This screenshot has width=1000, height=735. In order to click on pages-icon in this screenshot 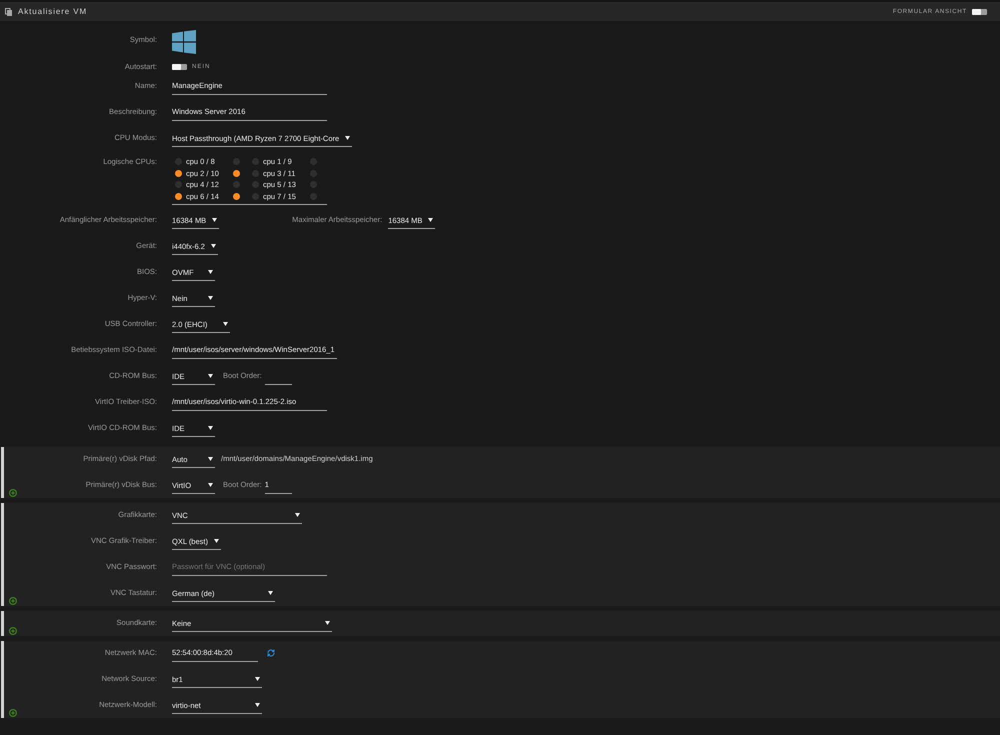, I will do `click(8, 12)`.